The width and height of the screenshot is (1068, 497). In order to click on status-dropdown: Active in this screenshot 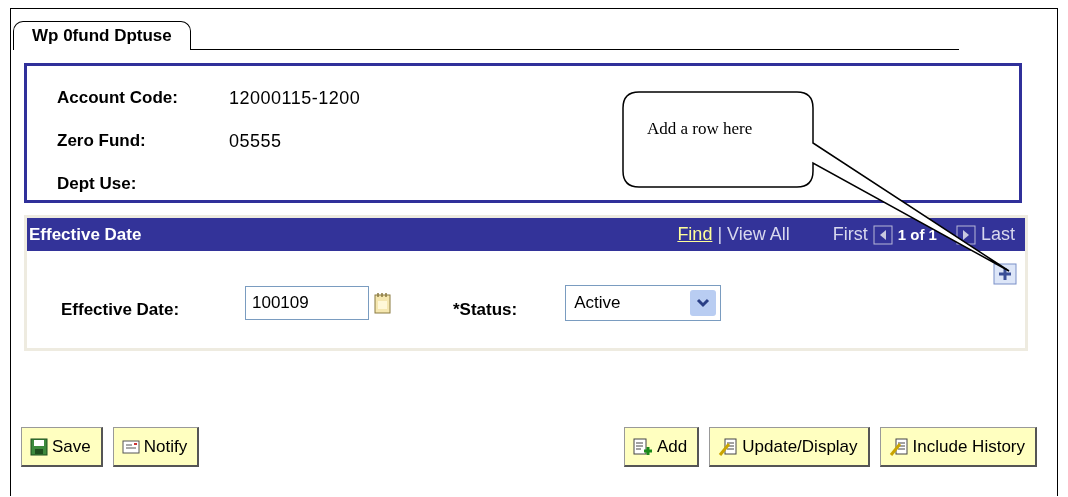, I will do `click(643, 303)`.